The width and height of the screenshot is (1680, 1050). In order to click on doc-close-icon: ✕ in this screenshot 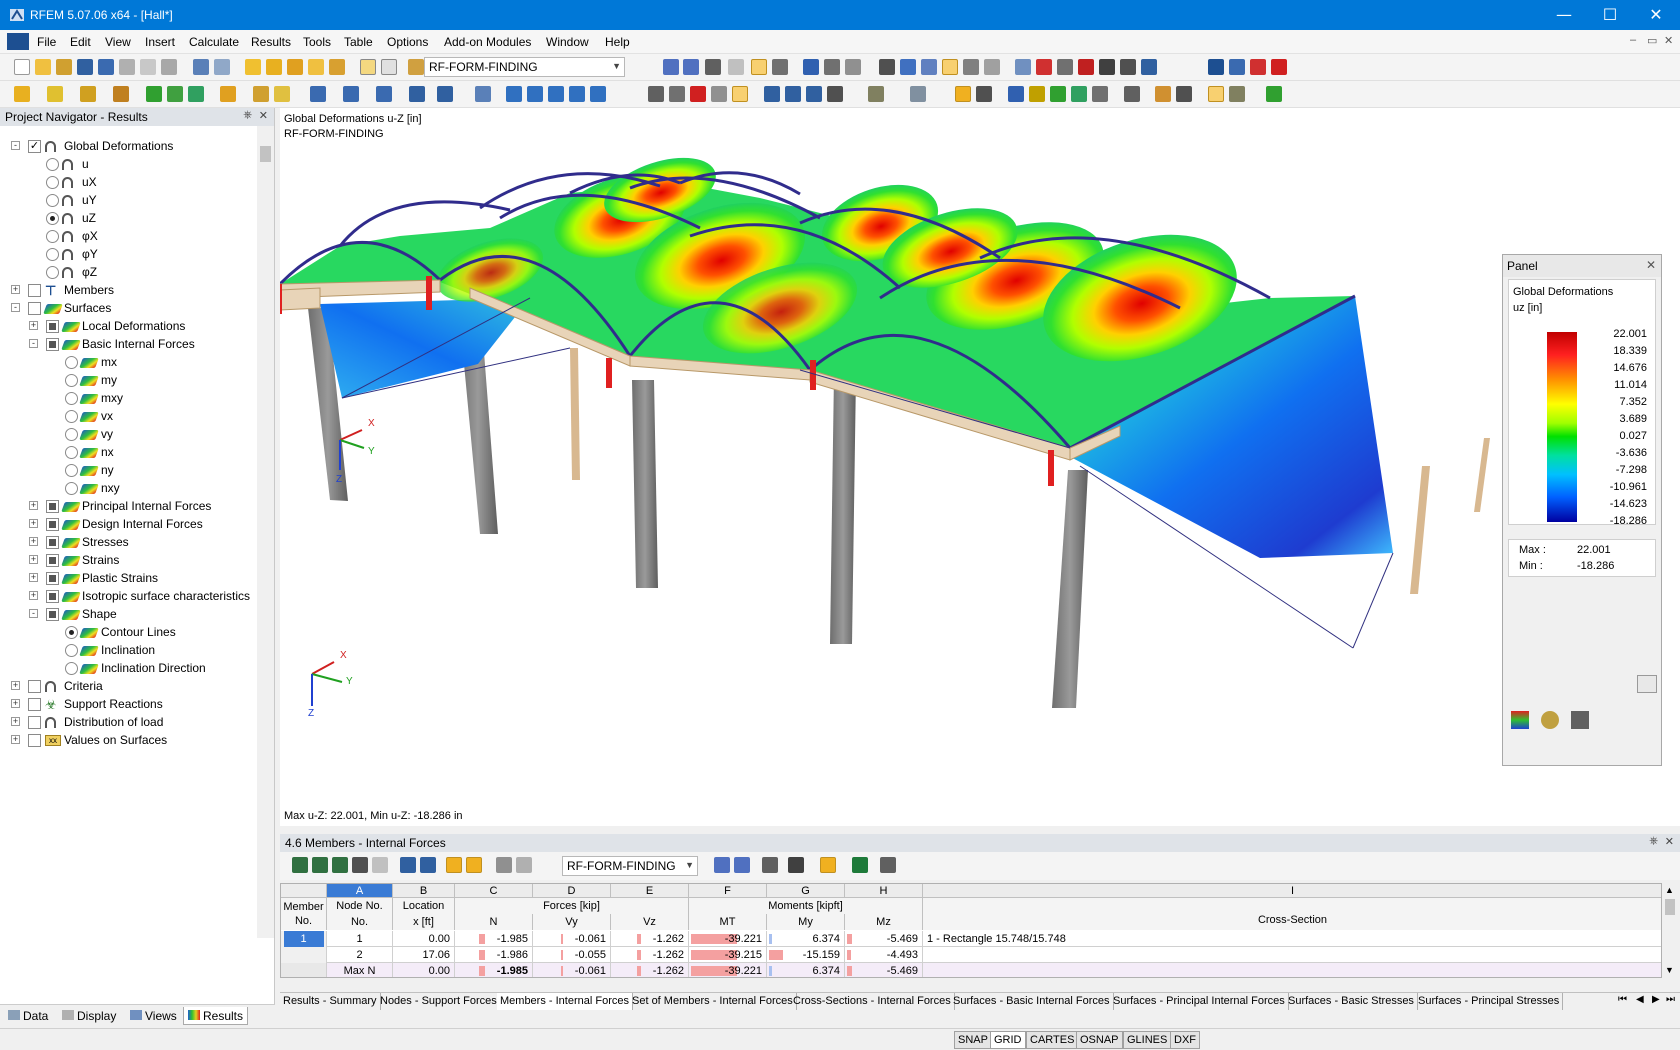, I will do `click(1668, 40)`.